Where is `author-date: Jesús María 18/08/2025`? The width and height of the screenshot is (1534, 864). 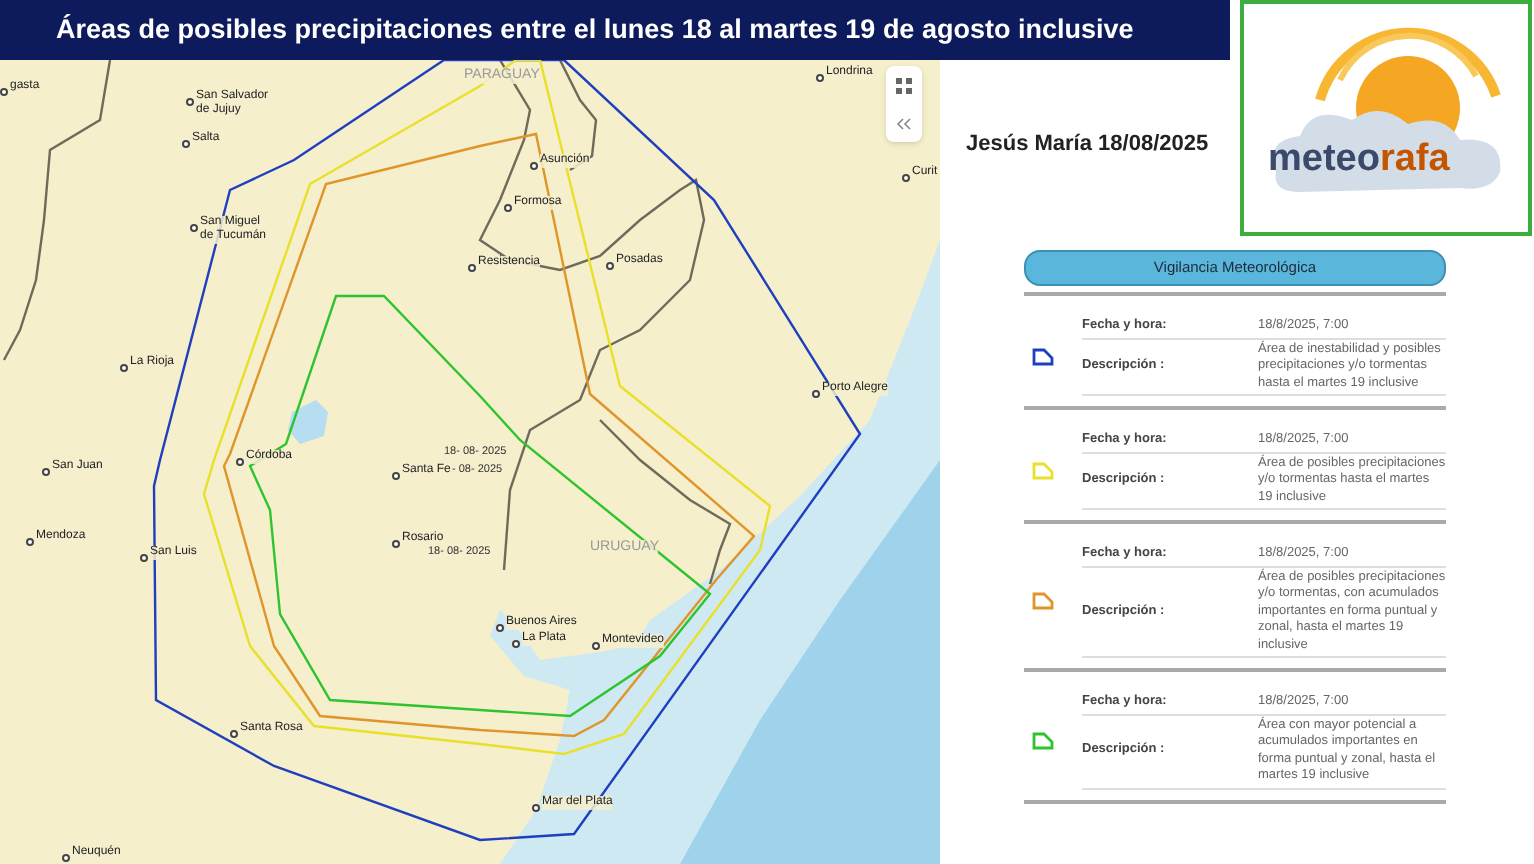 author-date: Jesús María 18/08/2025 is located at coordinates (1087, 144).